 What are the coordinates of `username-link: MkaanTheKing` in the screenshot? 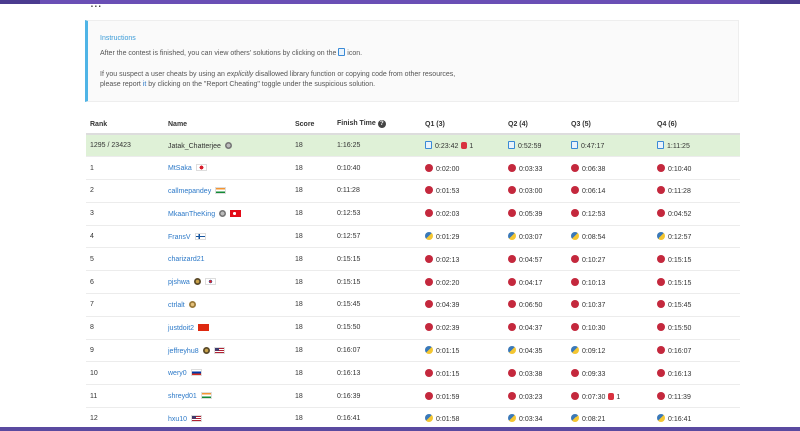 It's located at (191, 214).